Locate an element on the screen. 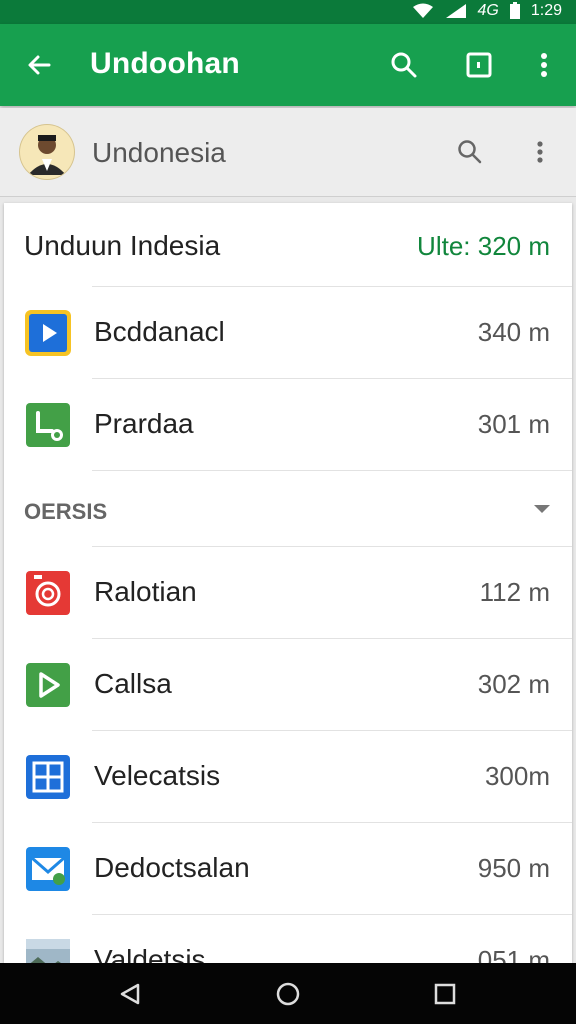  status-bar: 4G 1:29 is located at coordinates (288, 12).